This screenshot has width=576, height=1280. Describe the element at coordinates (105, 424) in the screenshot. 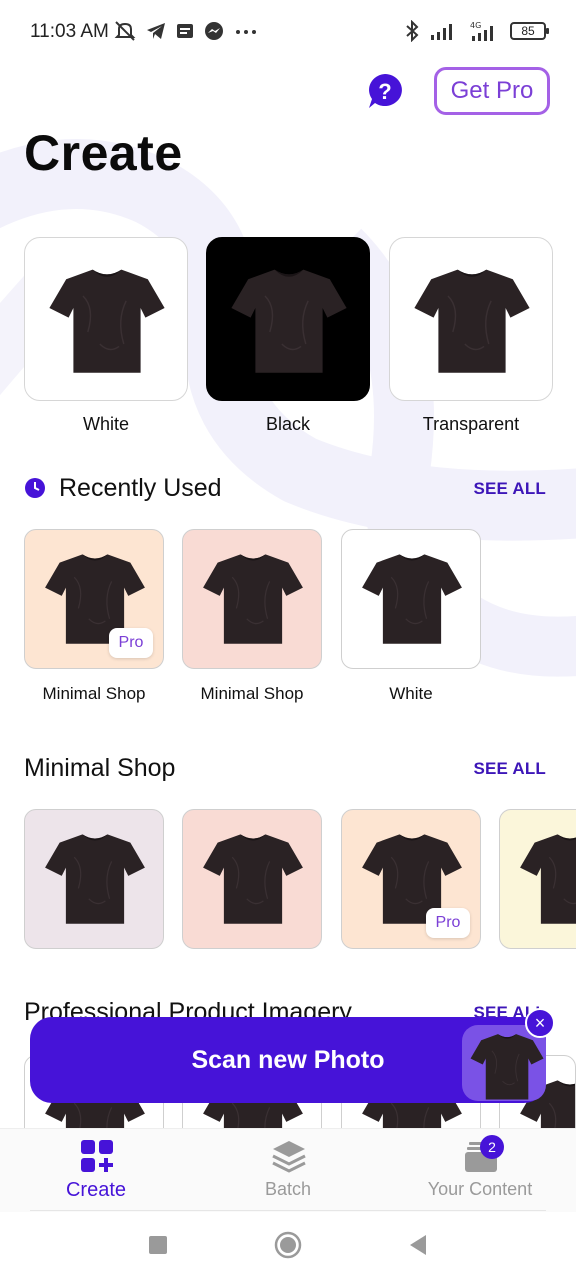

I see `background-label: White` at that location.